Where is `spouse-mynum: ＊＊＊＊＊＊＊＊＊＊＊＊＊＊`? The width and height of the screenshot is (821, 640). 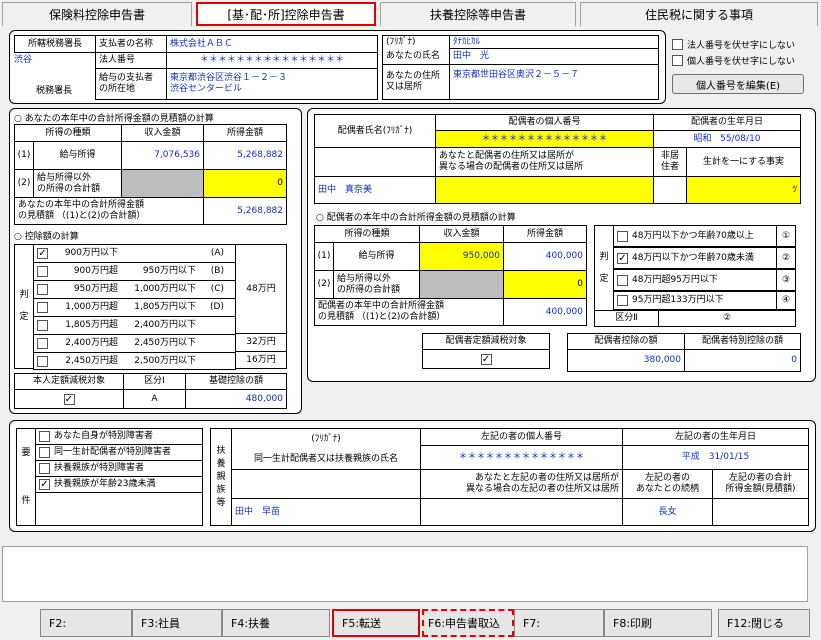 spouse-mynum: ＊＊＊＊＊＊＊＊＊＊＊＊＊＊ is located at coordinates (544, 139).